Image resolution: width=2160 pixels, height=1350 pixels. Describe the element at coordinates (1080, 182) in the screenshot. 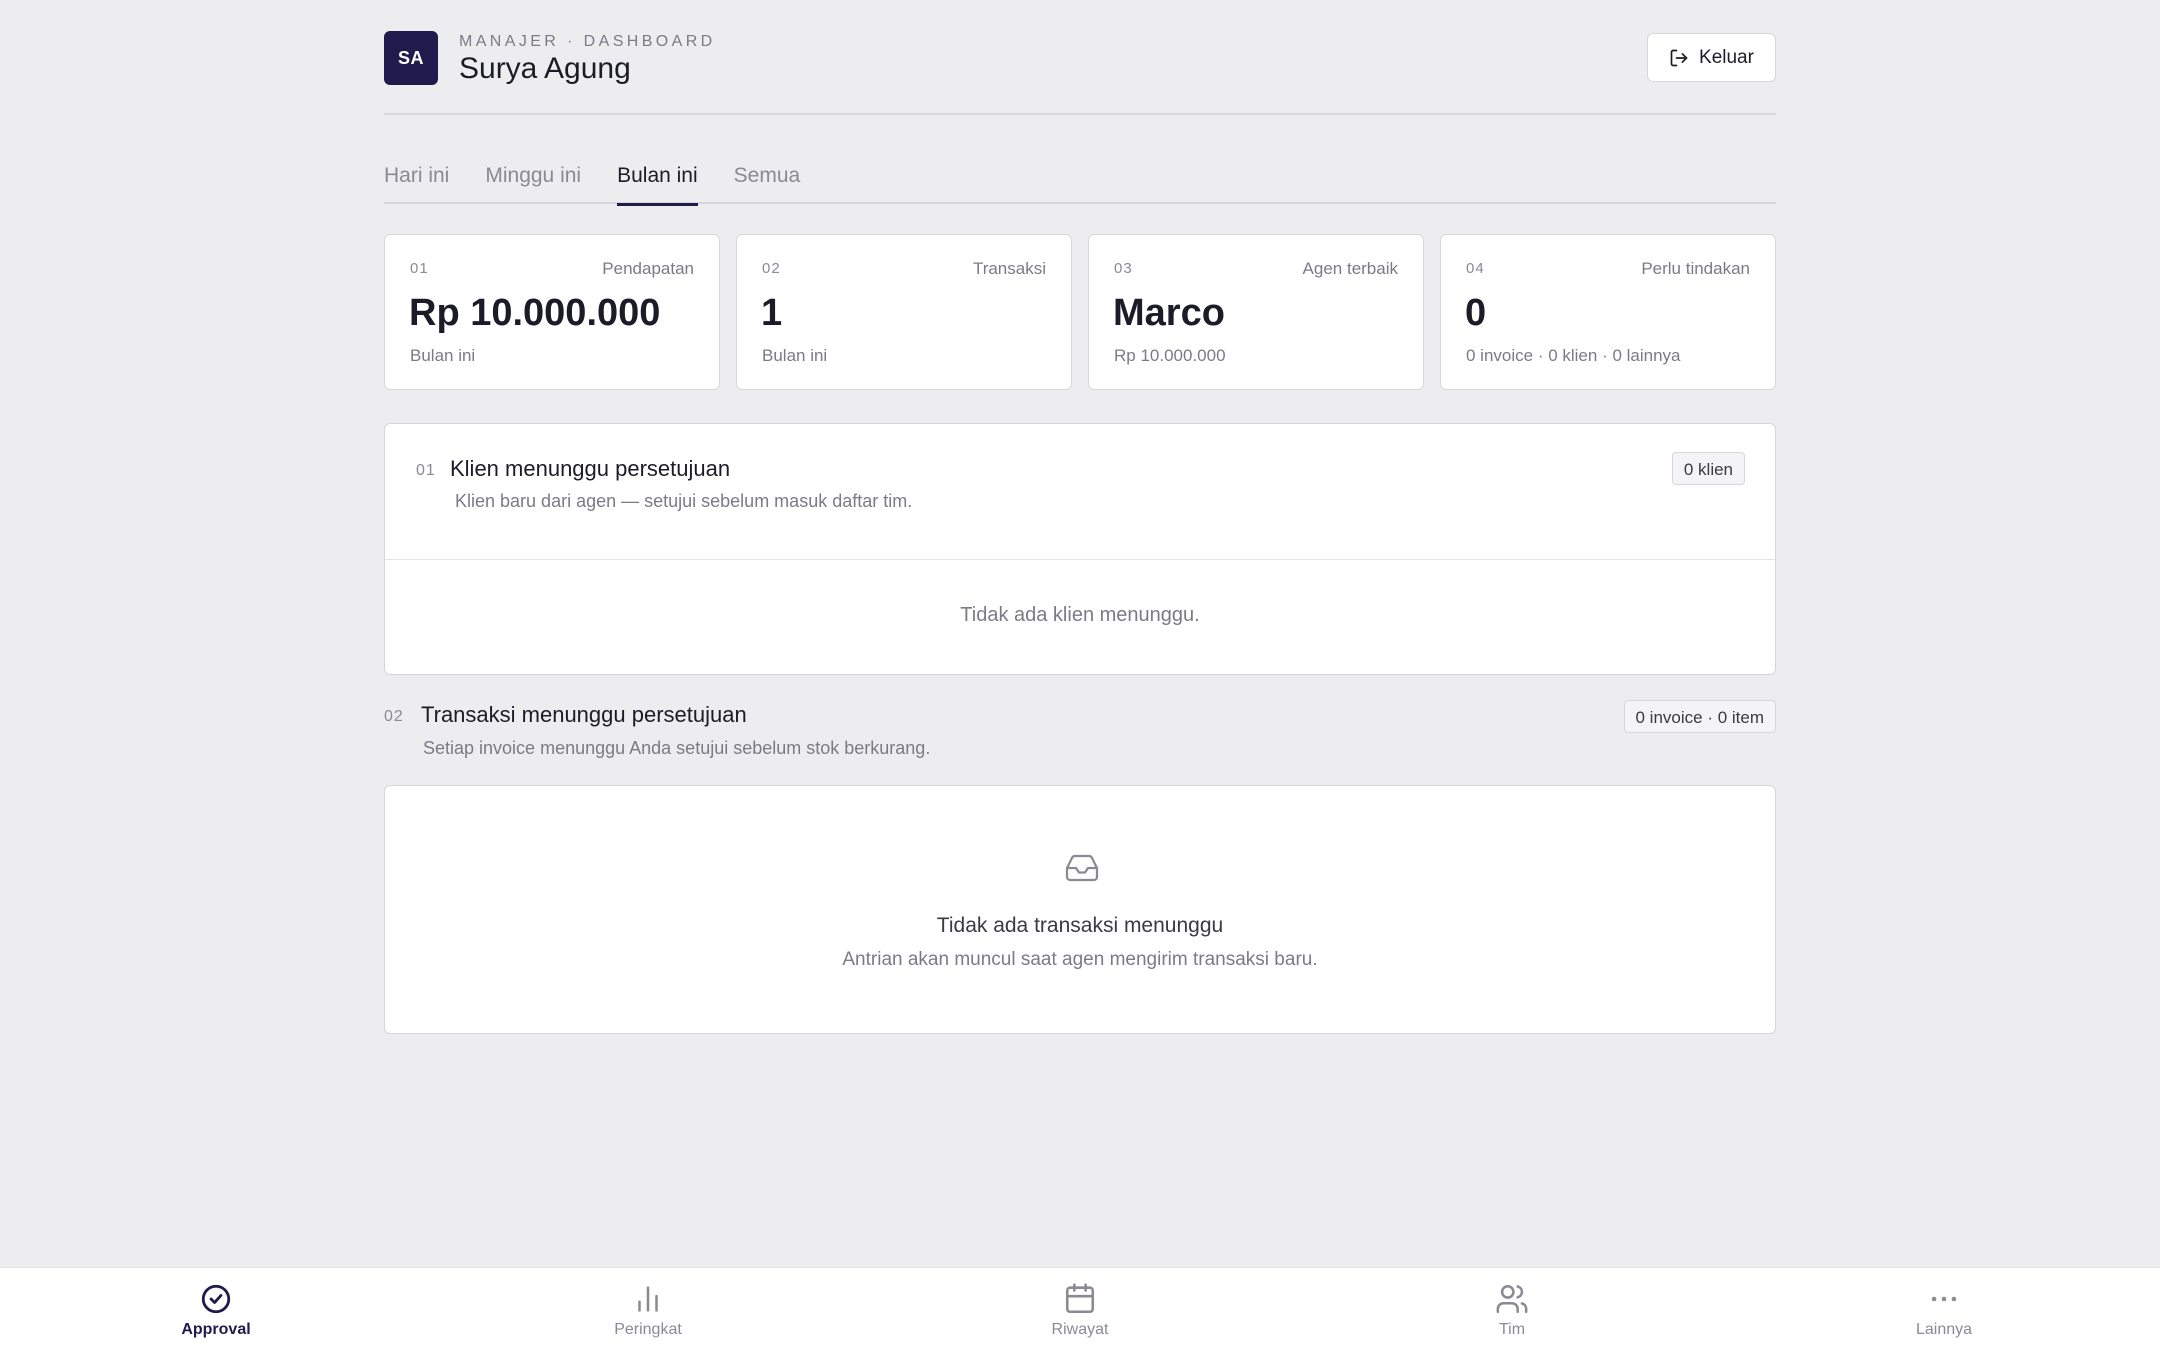

I see `period-tabs: Hari ini Minggu ini Bulan ini Semua` at that location.